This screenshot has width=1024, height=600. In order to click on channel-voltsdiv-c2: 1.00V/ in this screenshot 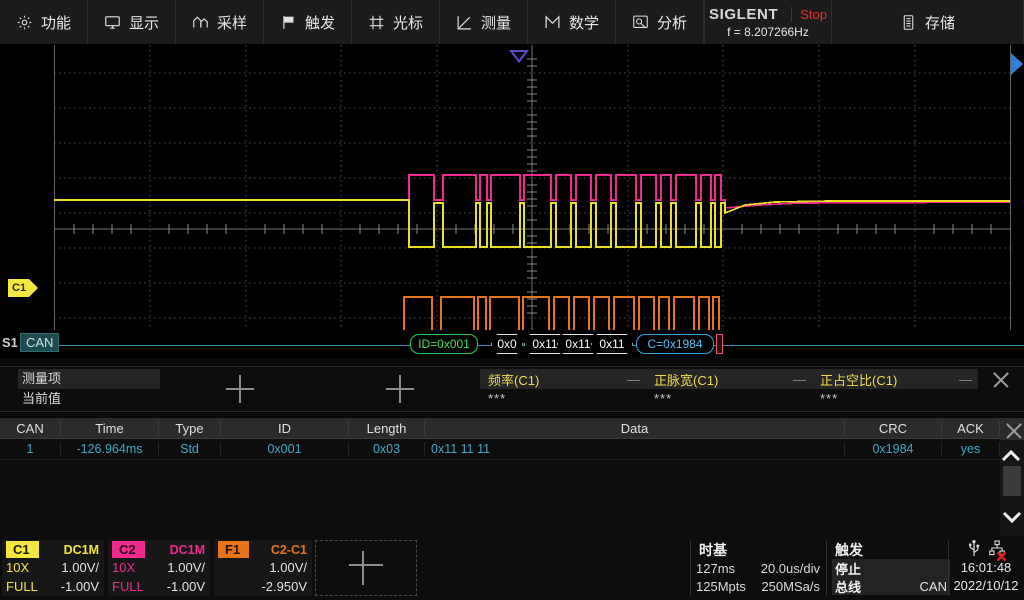, I will do `click(186, 567)`.